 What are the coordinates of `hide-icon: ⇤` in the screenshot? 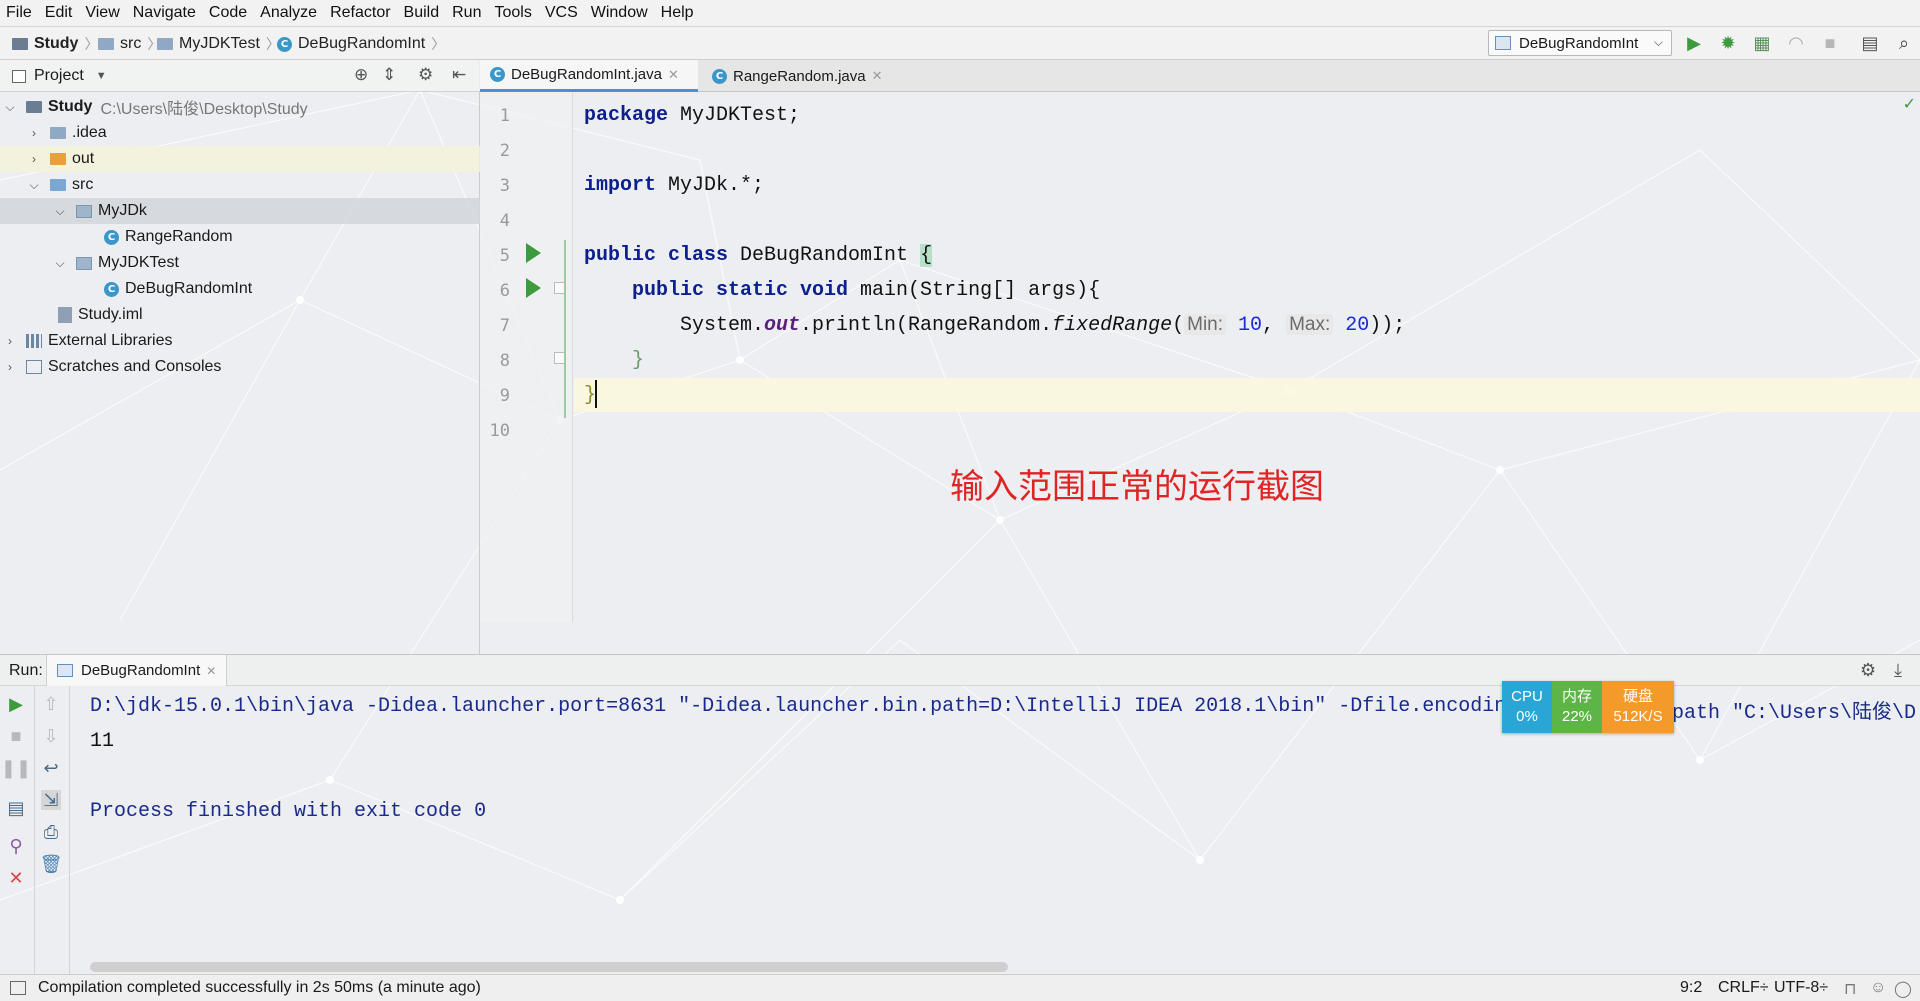 It's located at (459, 75).